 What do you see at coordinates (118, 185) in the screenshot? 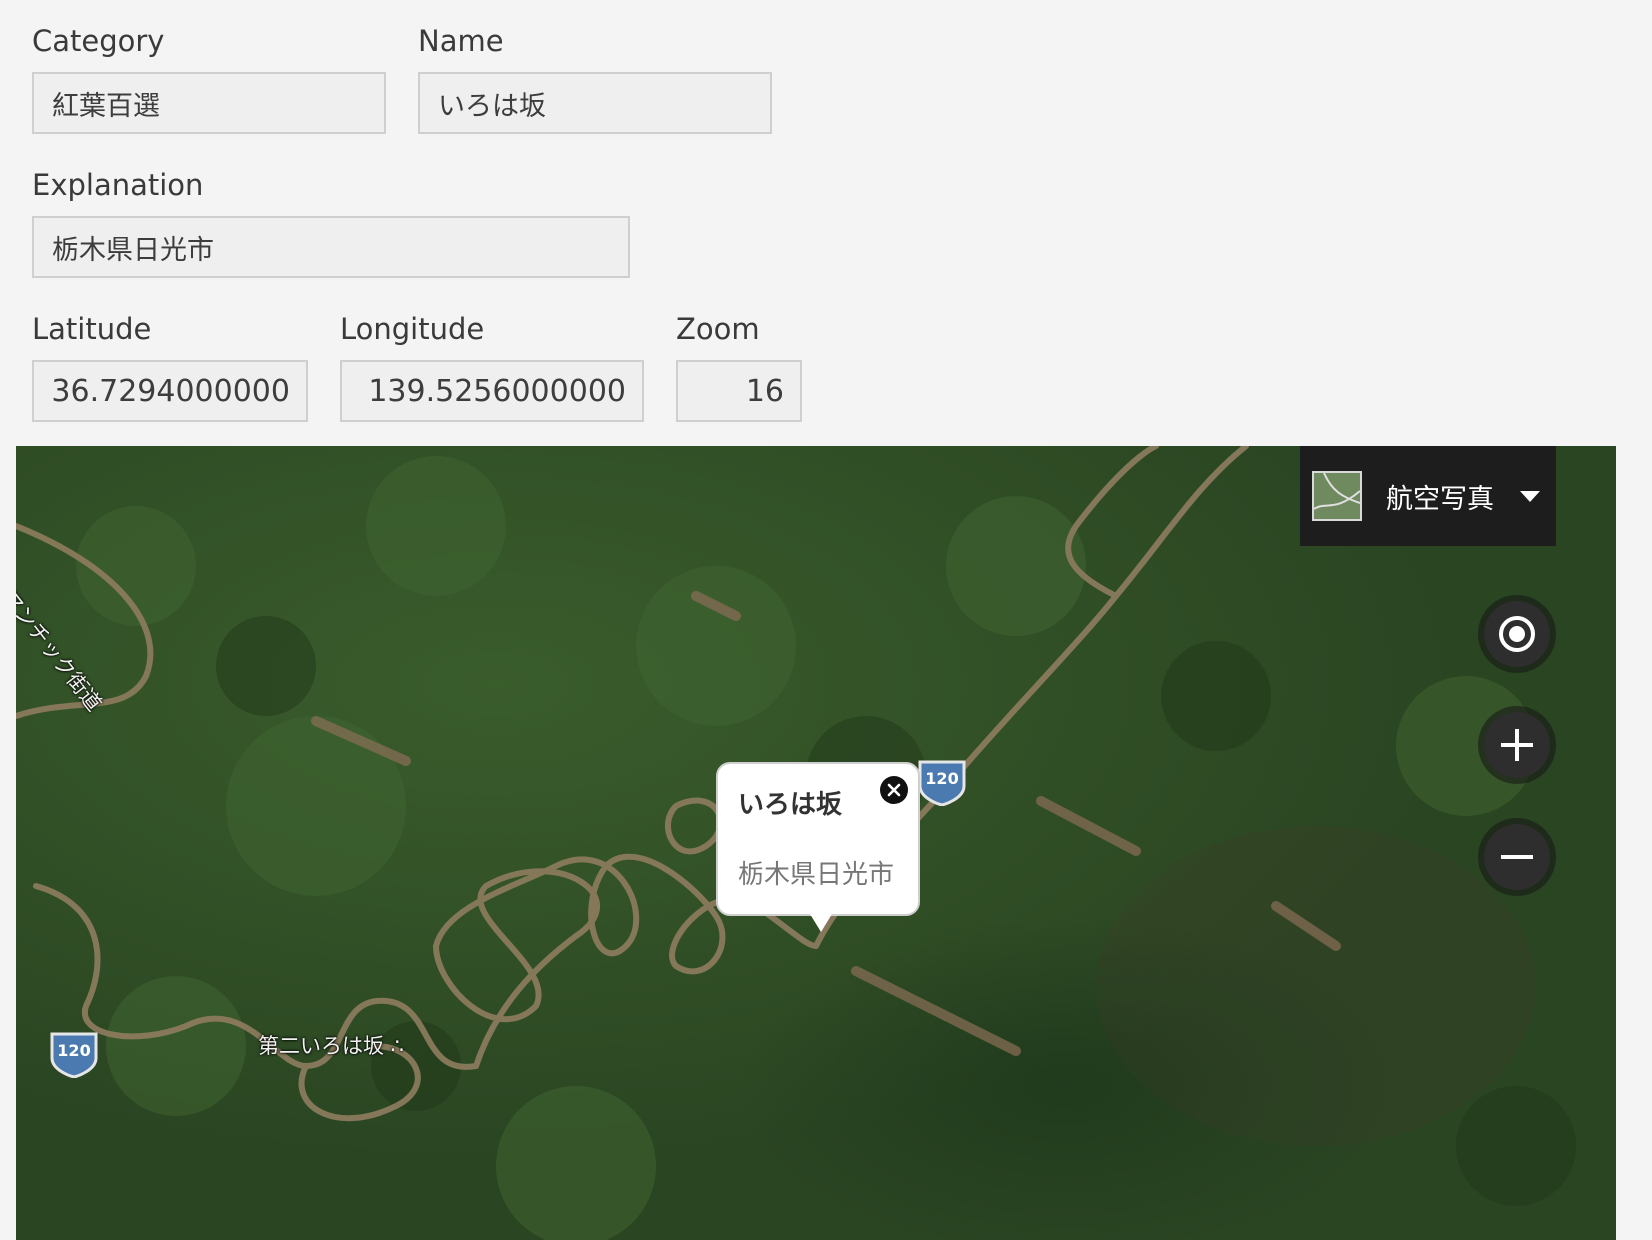
I see `explanation-label: Explanation` at bounding box center [118, 185].